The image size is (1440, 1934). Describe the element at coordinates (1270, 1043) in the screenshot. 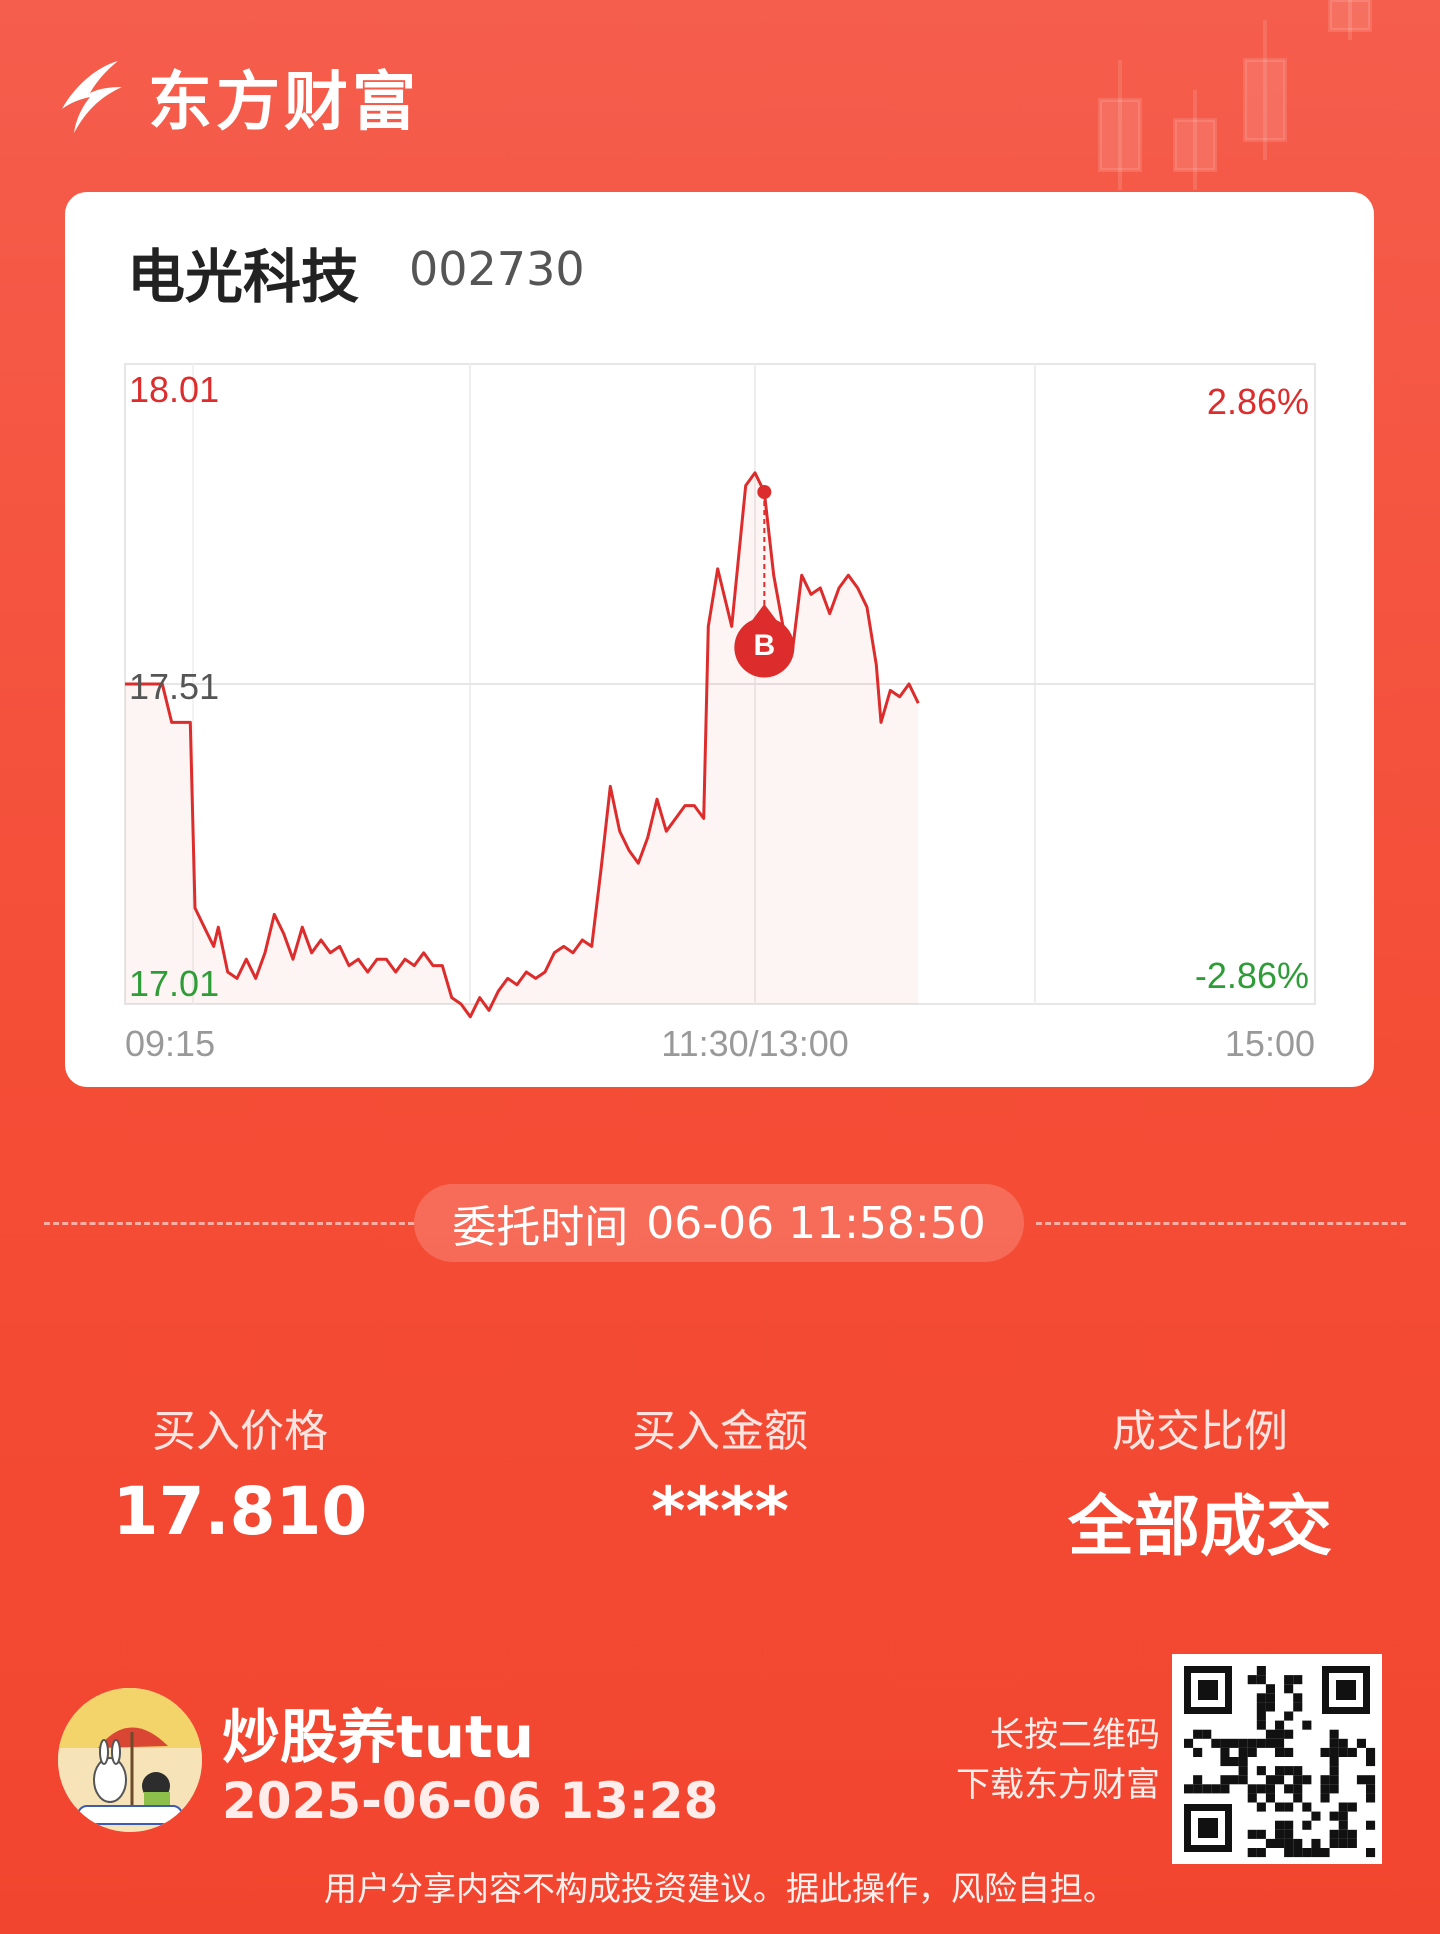

I see `x-tick-close: 15:00` at that location.